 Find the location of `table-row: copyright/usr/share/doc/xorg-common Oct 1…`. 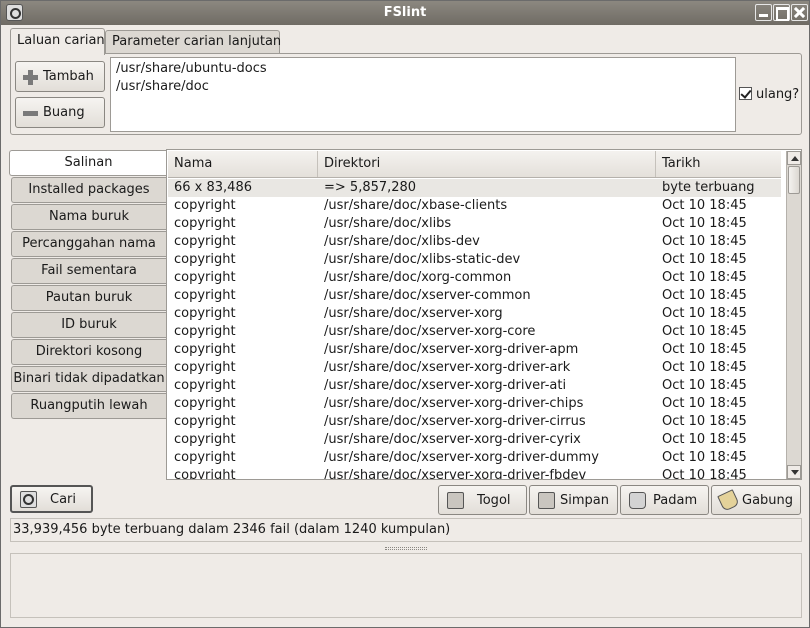

table-row: copyright/usr/share/doc/xorg-common Oct 1… is located at coordinates (474, 278).